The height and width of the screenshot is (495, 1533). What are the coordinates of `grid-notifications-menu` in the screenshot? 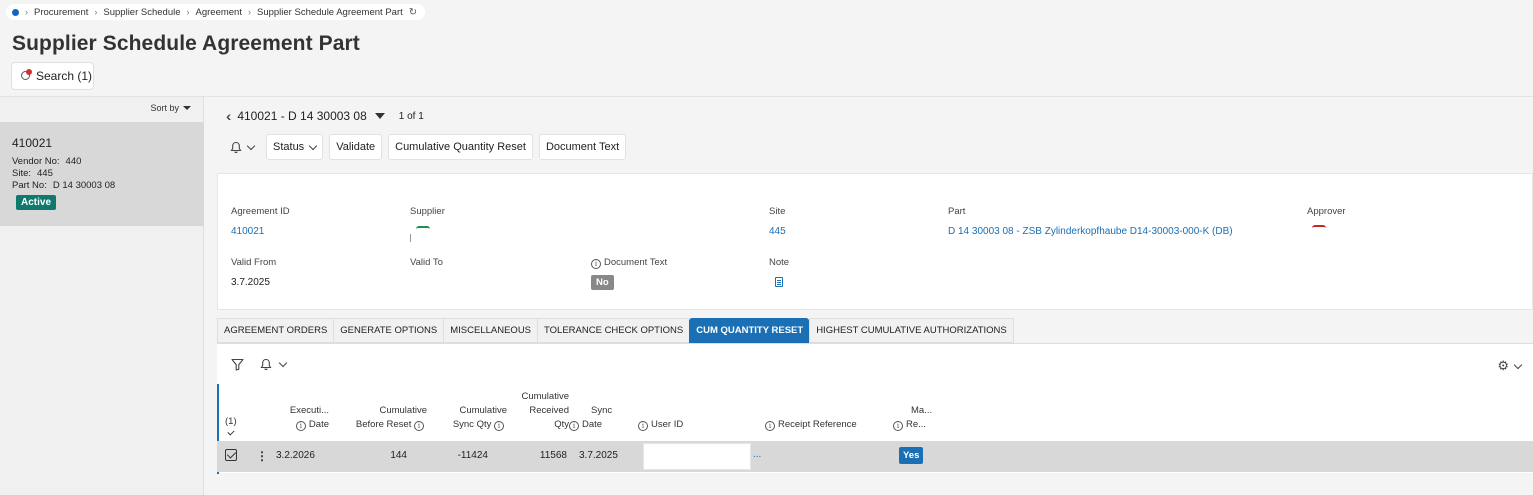 It's located at (274, 364).